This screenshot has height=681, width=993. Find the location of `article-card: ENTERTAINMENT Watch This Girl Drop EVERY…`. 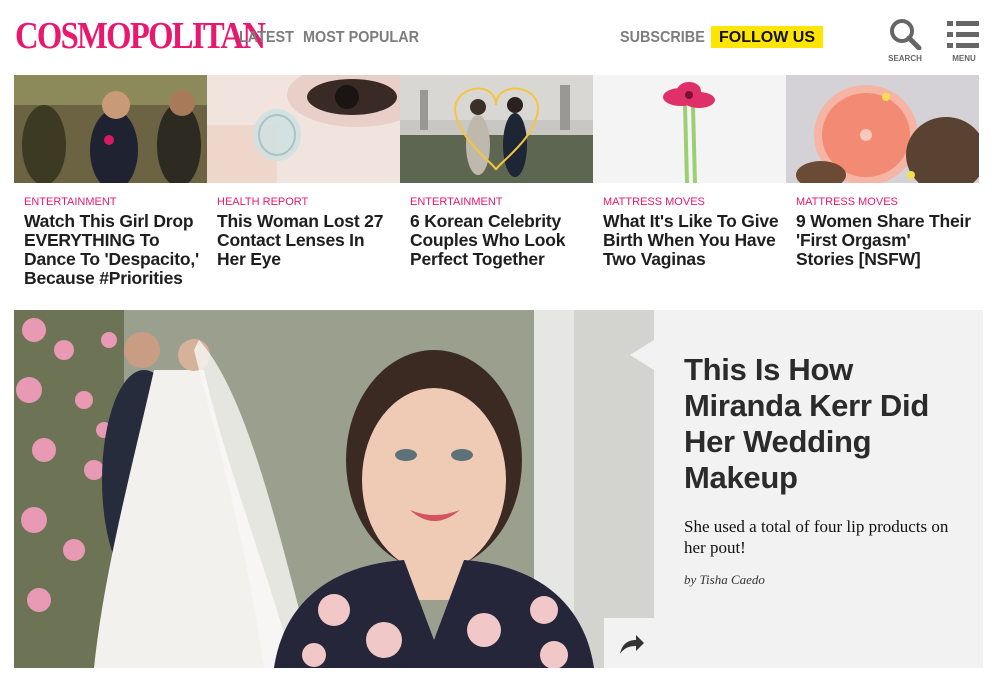

article-card: ENTERTAINMENT Watch This Girl Drop EVERY… is located at coordinates (110, 181).